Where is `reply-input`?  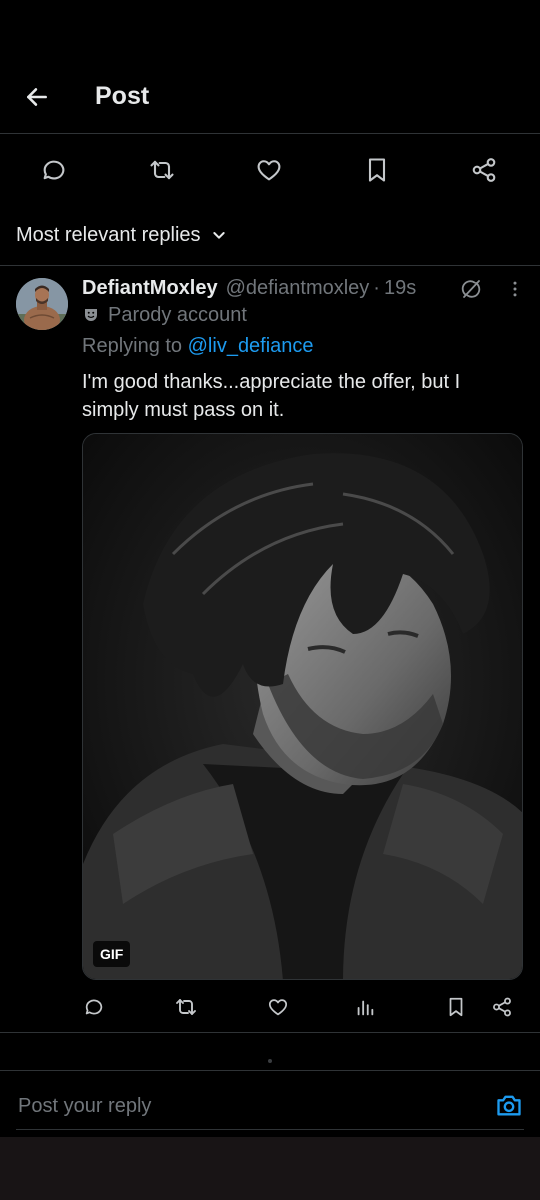
reply-input is located at coordinates (248, 1106).